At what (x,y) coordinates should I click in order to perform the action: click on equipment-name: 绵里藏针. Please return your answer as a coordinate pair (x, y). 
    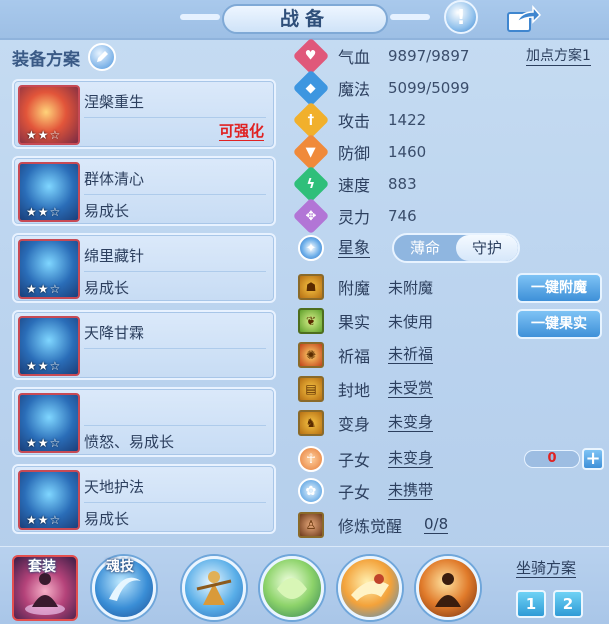
    Looking at the image, I should click on (114, 256).